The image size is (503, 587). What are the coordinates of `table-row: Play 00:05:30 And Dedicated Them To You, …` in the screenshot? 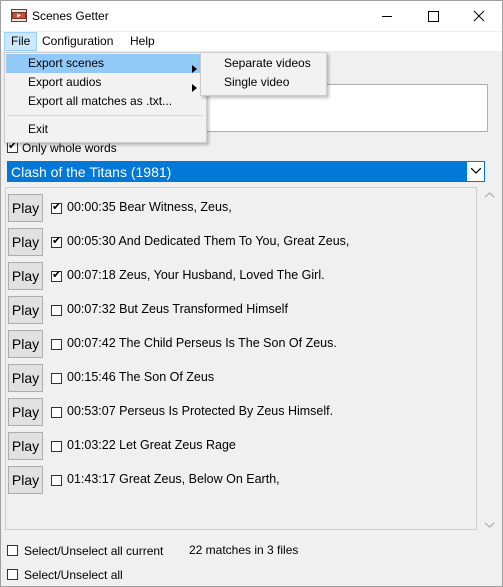 It's located at (238, 243).